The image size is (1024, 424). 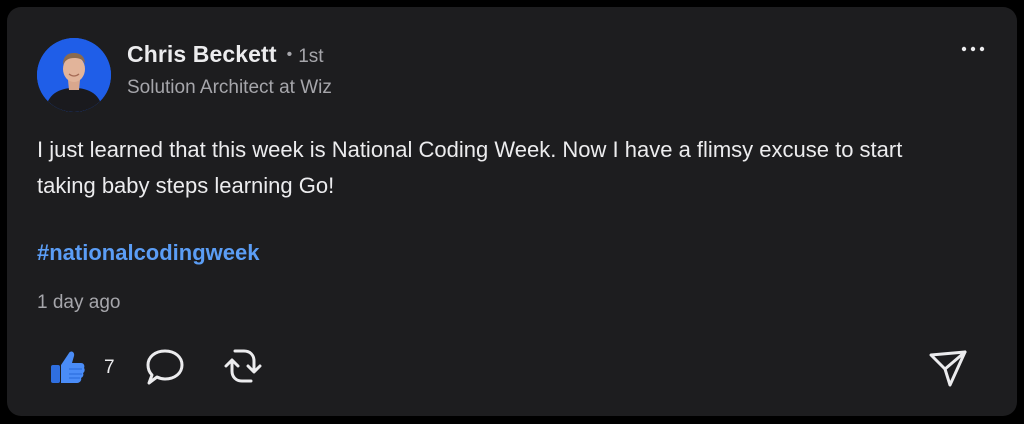 I want to click on connection-degree: 1st, so click(x=311, y=56).